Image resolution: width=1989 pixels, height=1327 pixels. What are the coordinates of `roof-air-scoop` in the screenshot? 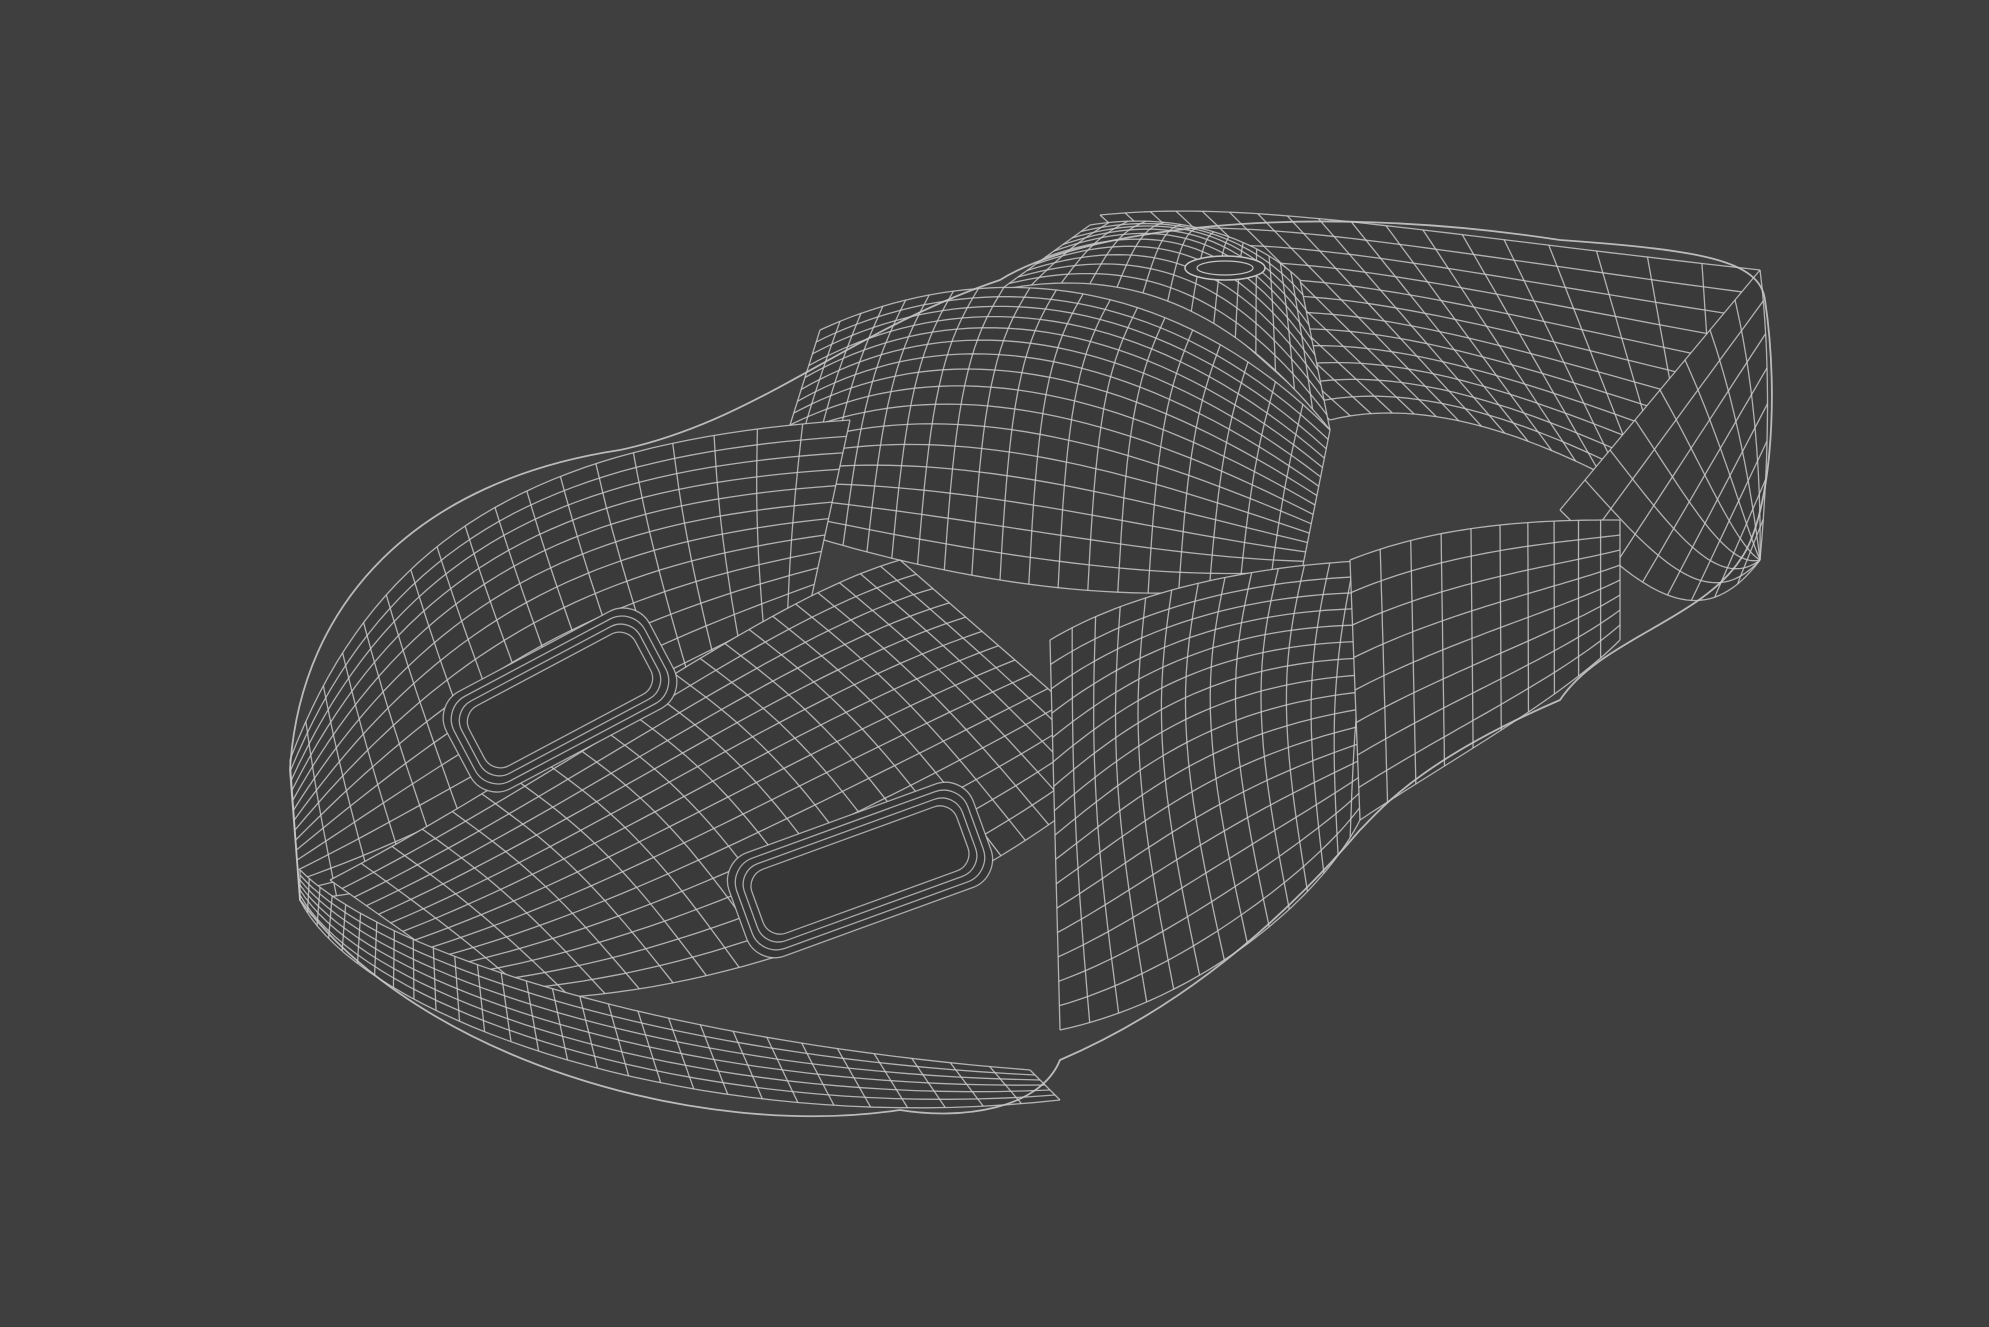 It's located at (1225, 268).